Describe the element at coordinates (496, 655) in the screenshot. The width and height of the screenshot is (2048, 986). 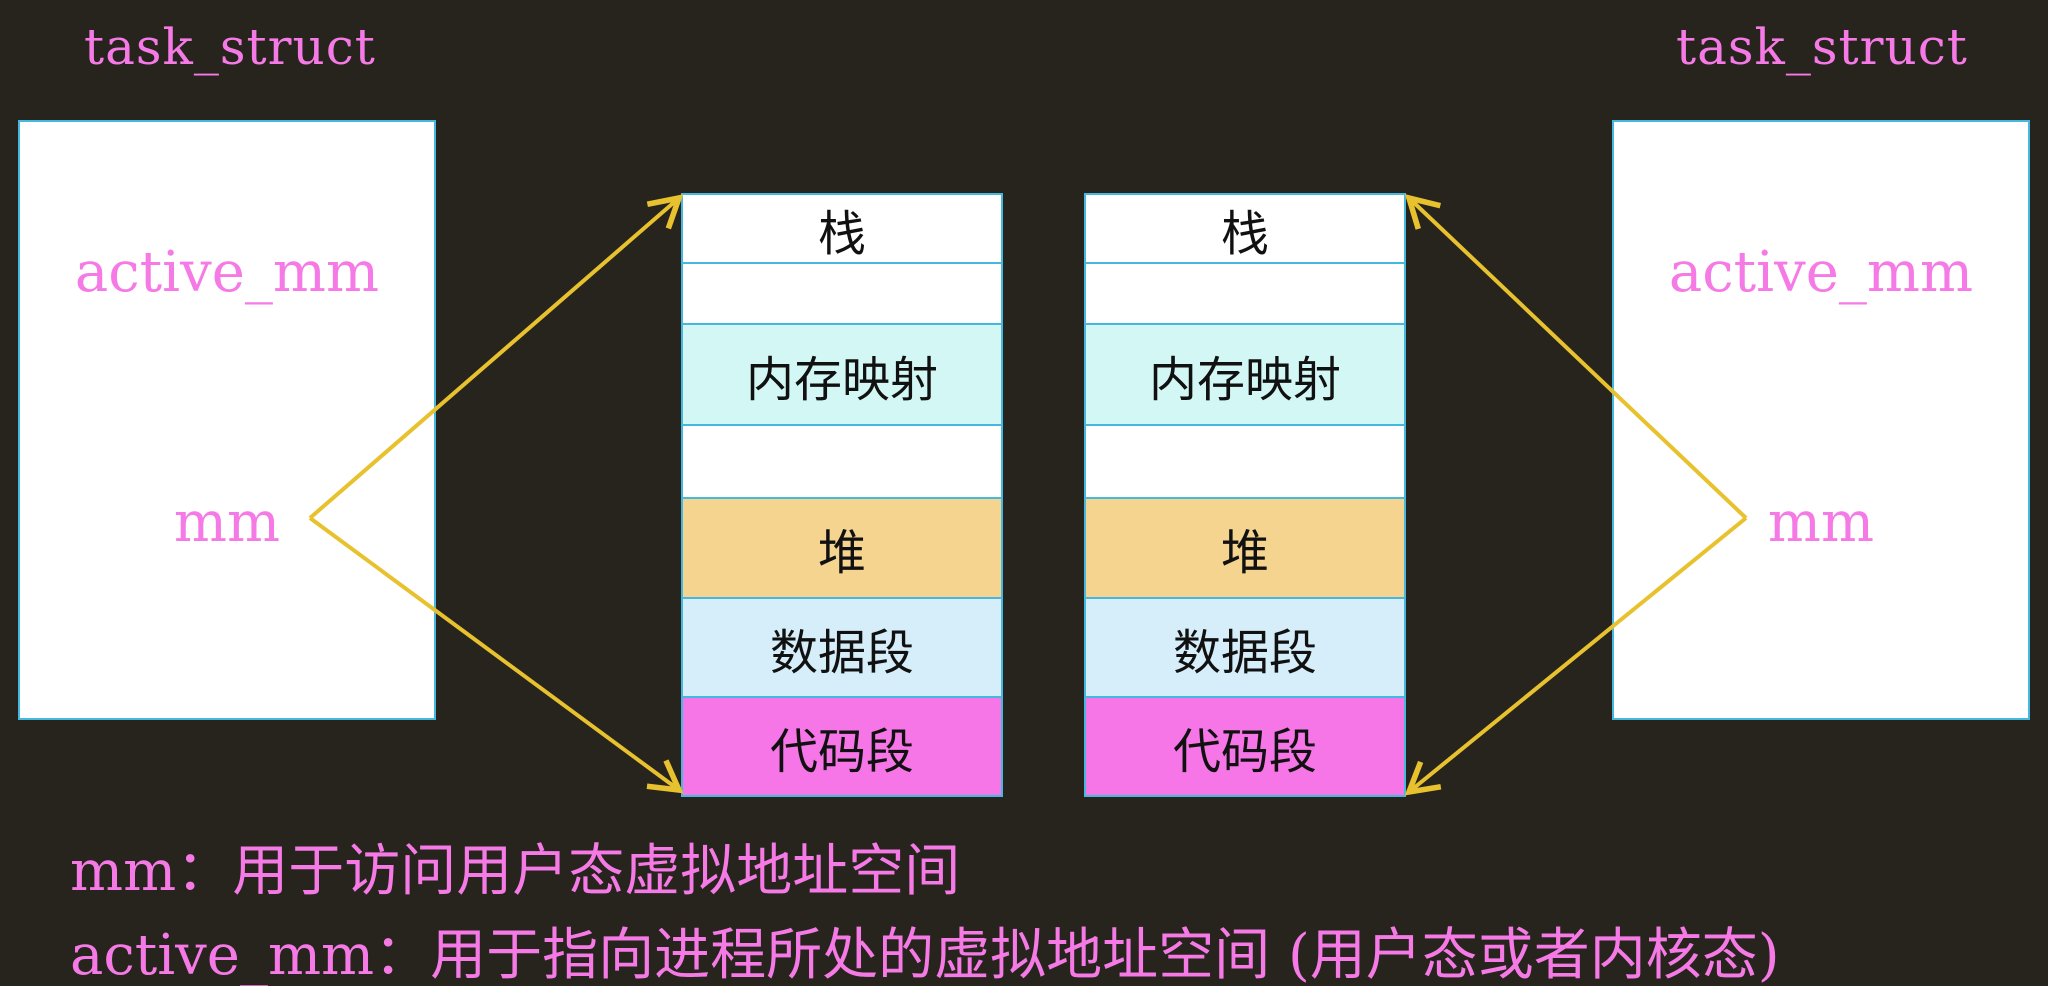
I see `left-arrow-to-code` at that location.